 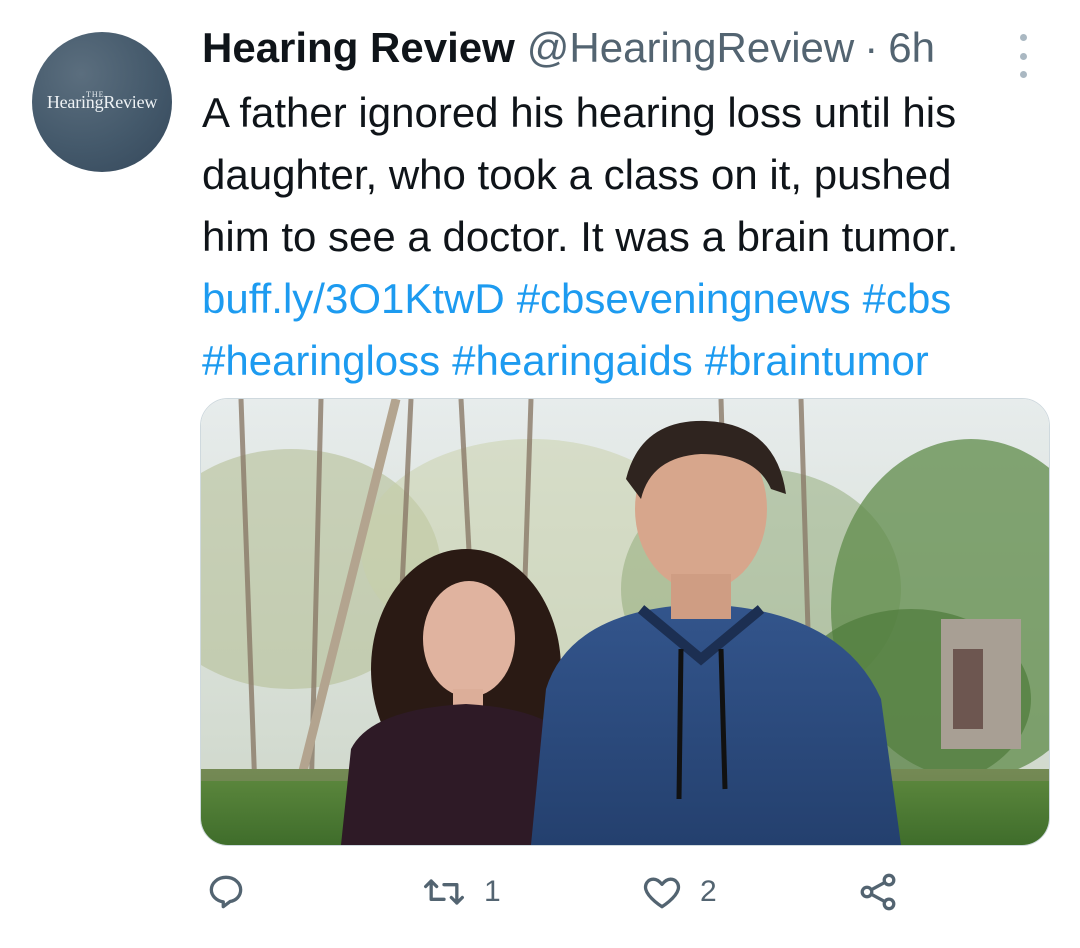 What do you see at coordinates (95, 94) in the screenshot?
I see `avatar-logo-small: THE` at bounding box center [95, 94].